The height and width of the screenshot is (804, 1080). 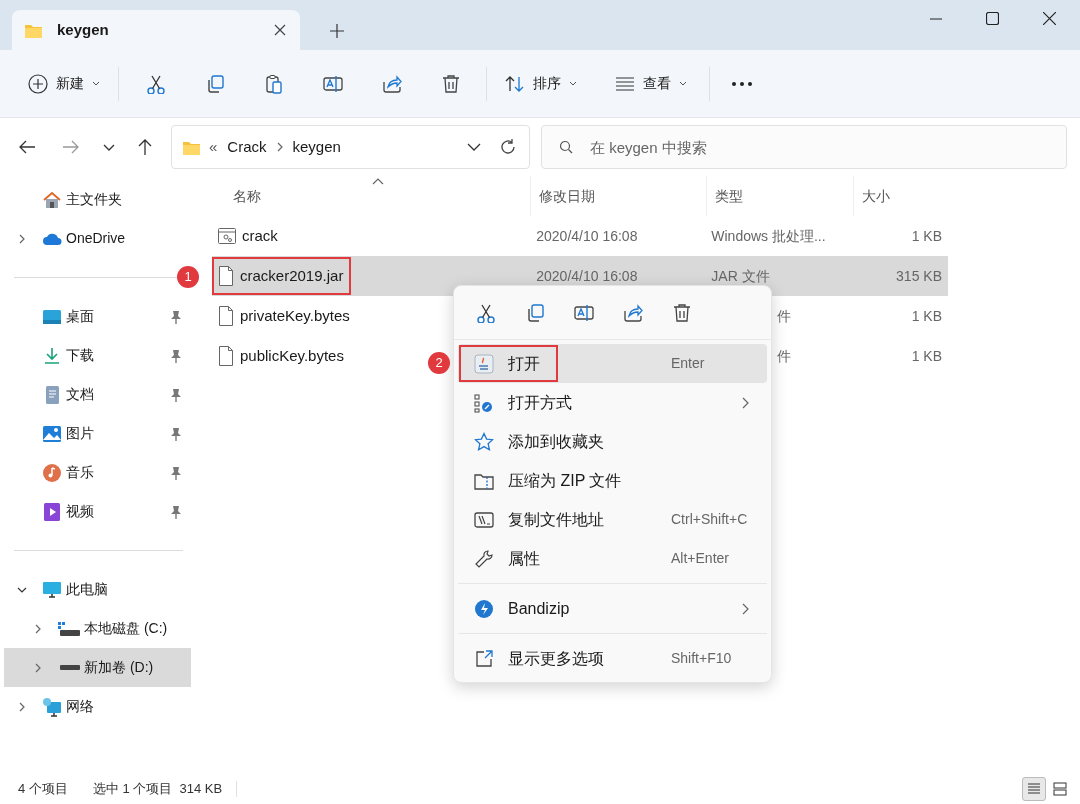 What do you see at coordinates (247, 196) in the screenshot?
I see `column-header: 名称` at bounding box center [247, 196].